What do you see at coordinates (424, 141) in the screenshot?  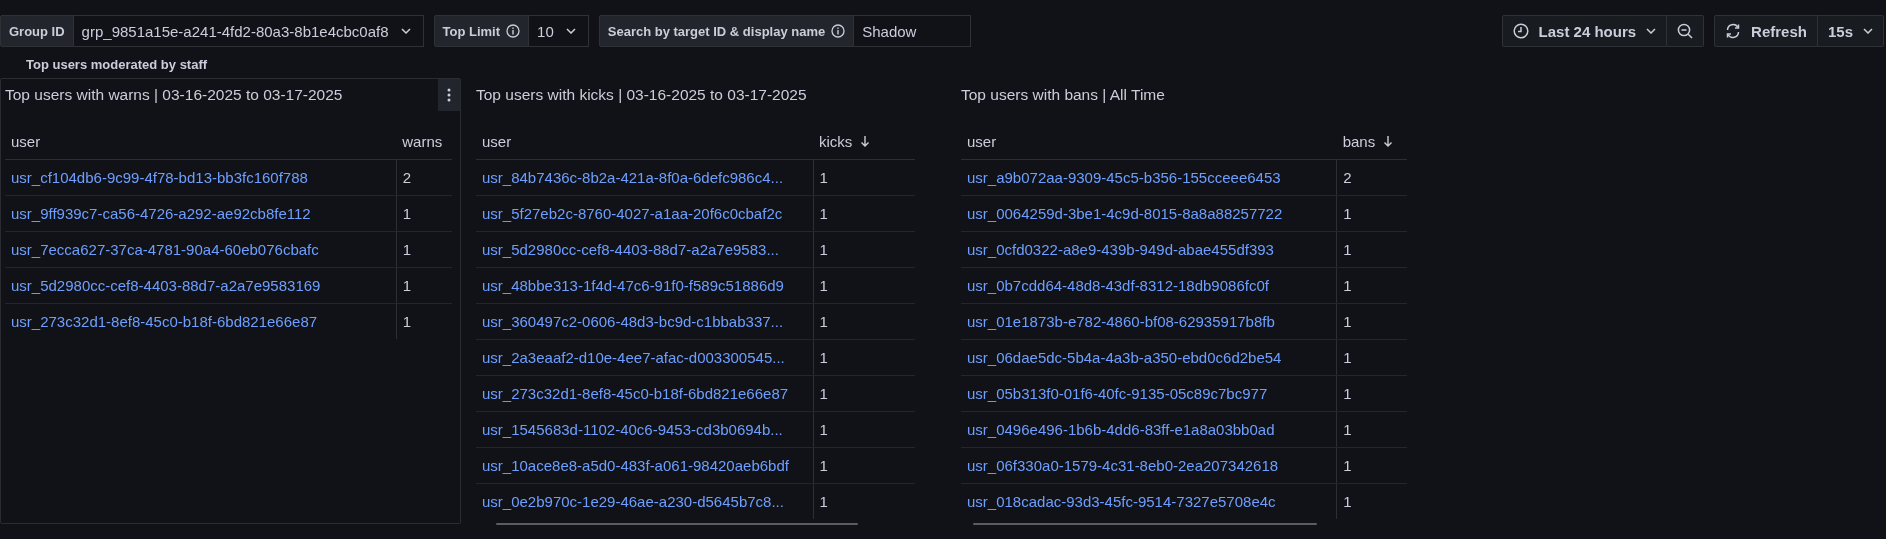 I see `column-header: warns` at bounding box center [424, 141].